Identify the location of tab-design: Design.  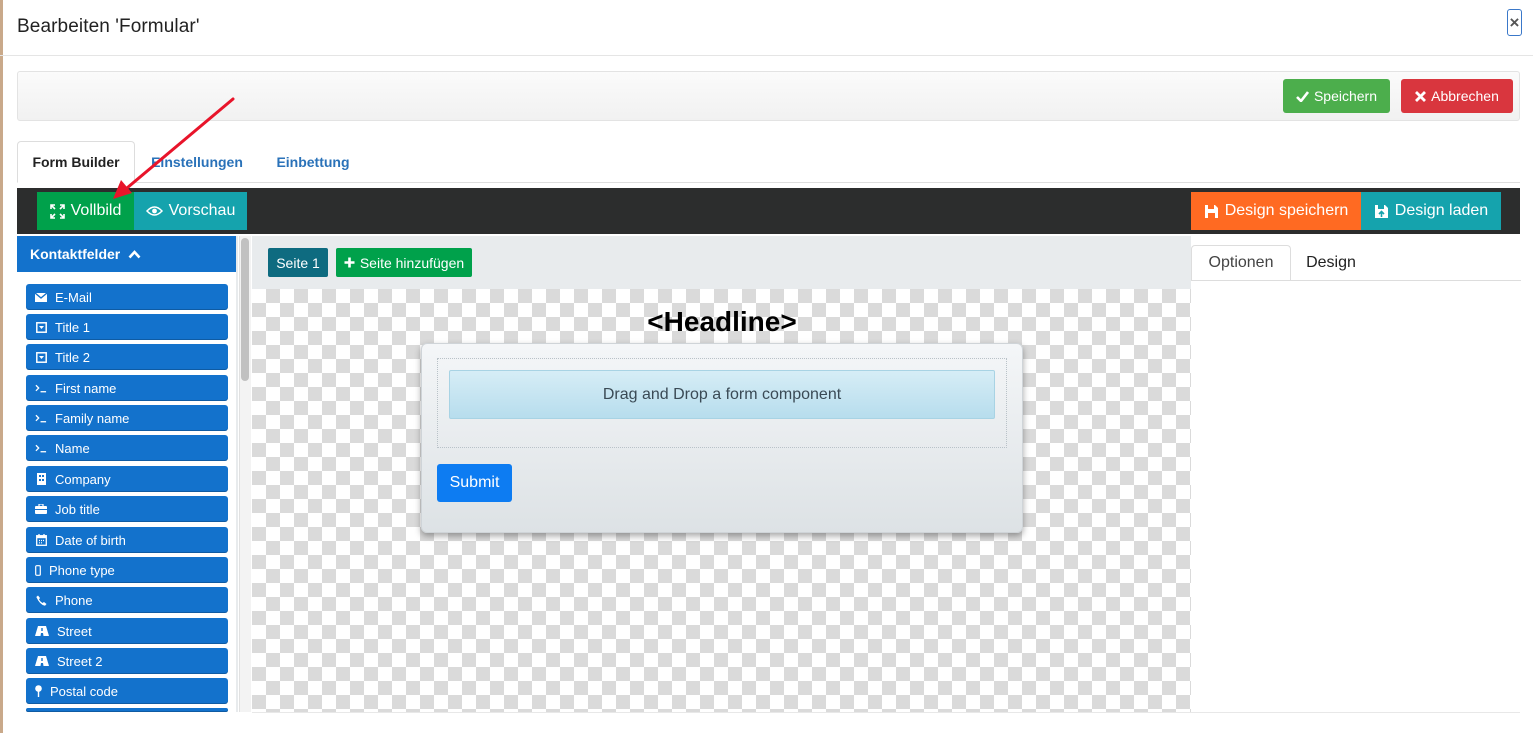
(1331, 263).